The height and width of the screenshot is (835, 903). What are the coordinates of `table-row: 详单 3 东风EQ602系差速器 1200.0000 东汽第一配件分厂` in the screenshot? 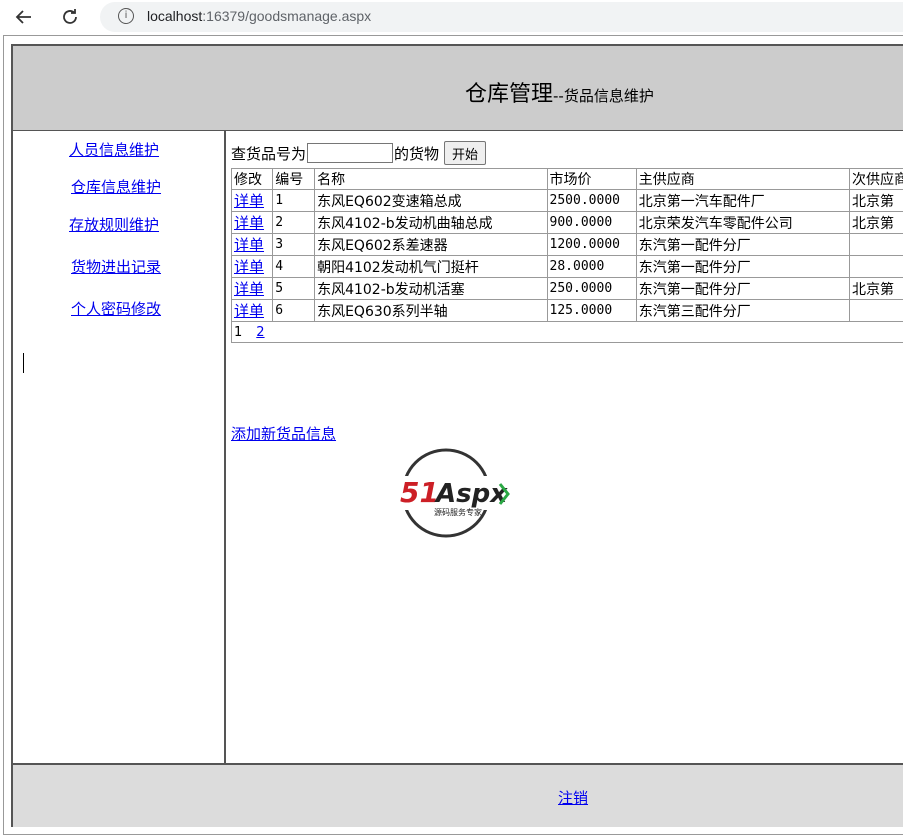 It's located at (567, 245).